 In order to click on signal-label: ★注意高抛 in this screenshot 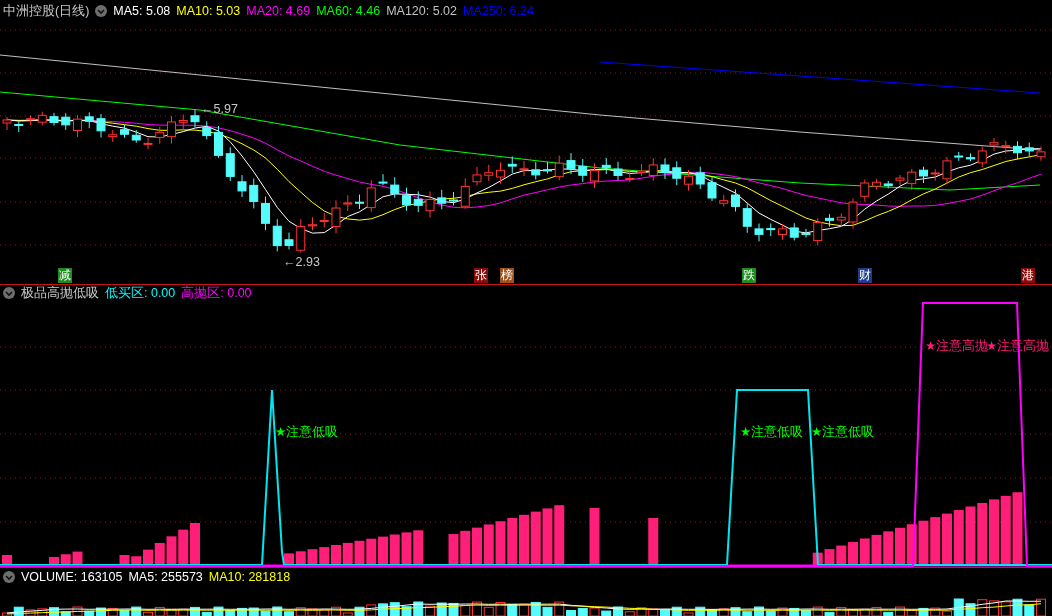, I will do `click(957, 346)`.